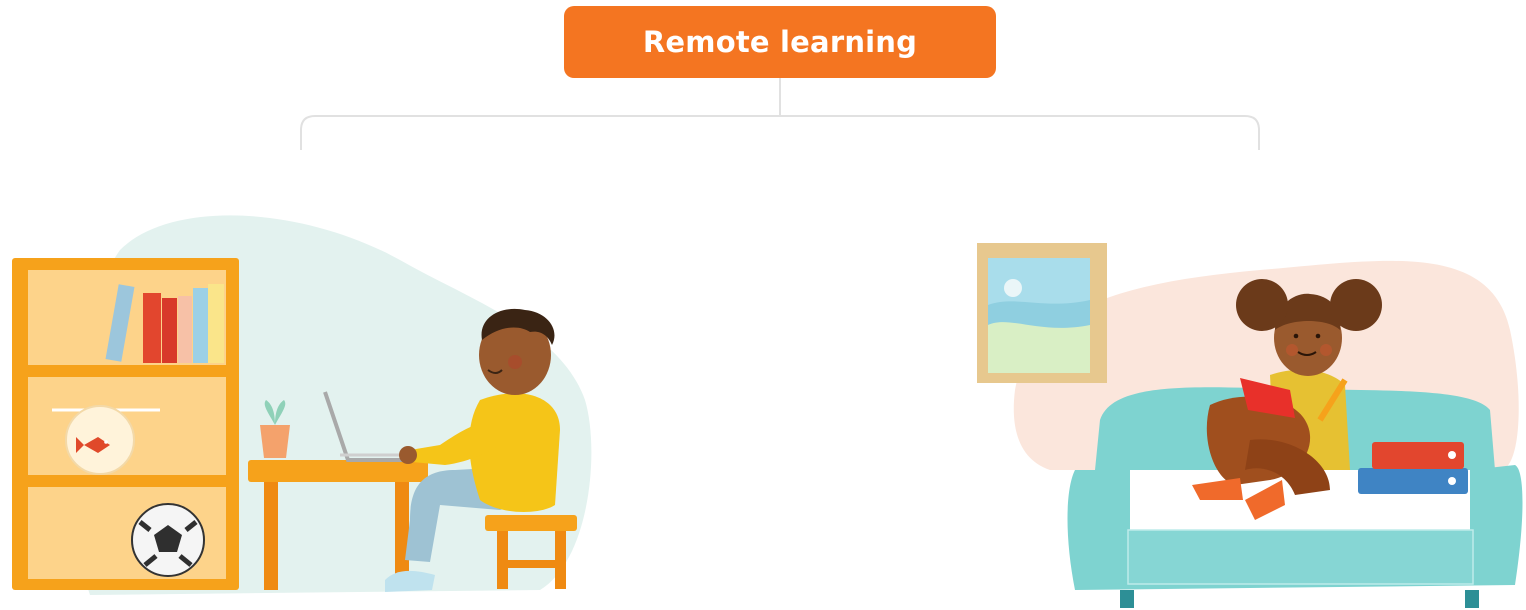 Image resolution: width=1526 pixels, height=610 pixels. I want to click on wall-picture-icon, so click(1042, 313).